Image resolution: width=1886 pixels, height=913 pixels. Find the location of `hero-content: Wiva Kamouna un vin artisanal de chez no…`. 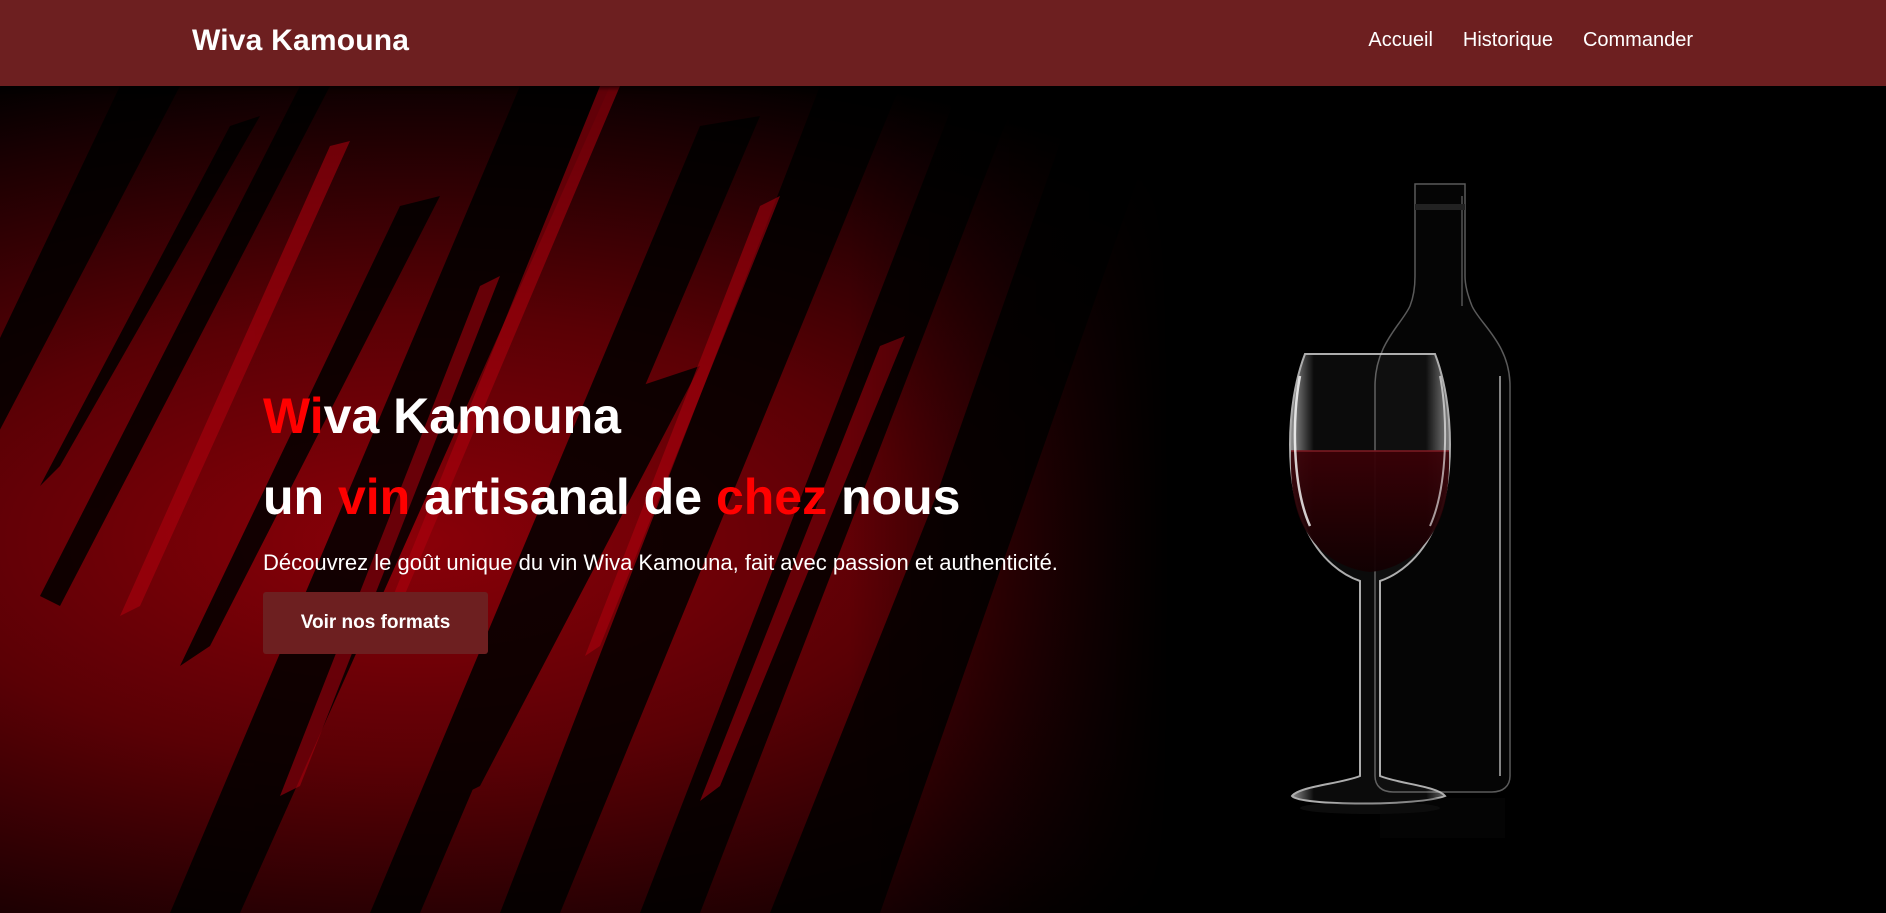

hero-content: Wiva Kamouna un vin artisanal de chez no… is located at coordinates (660, 515).